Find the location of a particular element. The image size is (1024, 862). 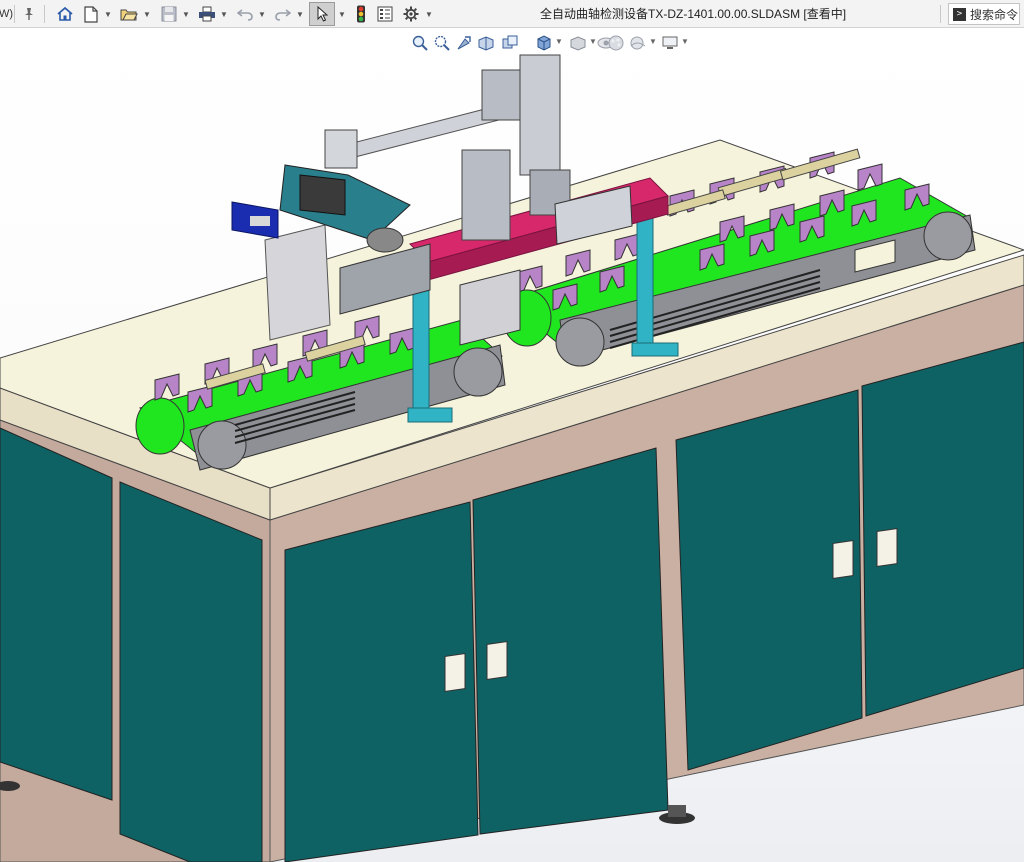

options-dropdown-caret: ▼ is located at coordinates (429, 14).